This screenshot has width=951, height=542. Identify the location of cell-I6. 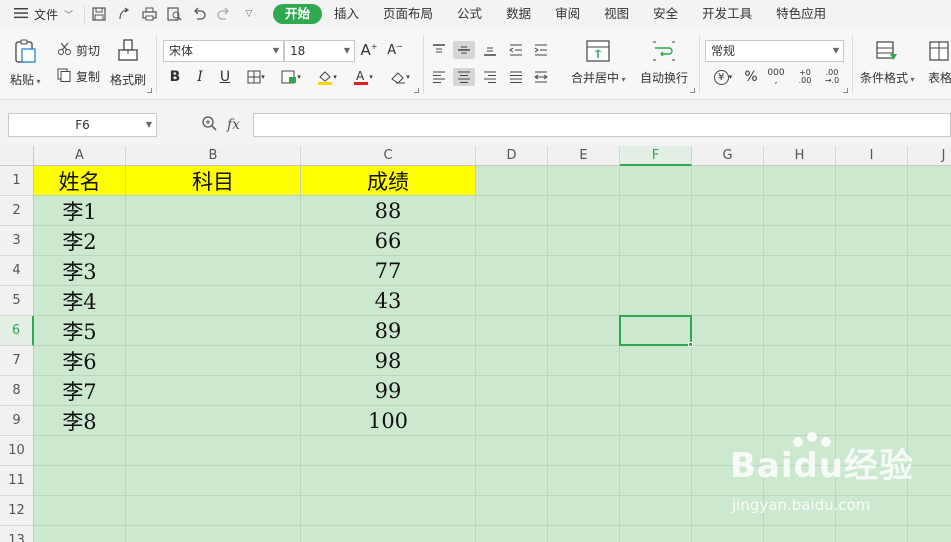
(872, 331).